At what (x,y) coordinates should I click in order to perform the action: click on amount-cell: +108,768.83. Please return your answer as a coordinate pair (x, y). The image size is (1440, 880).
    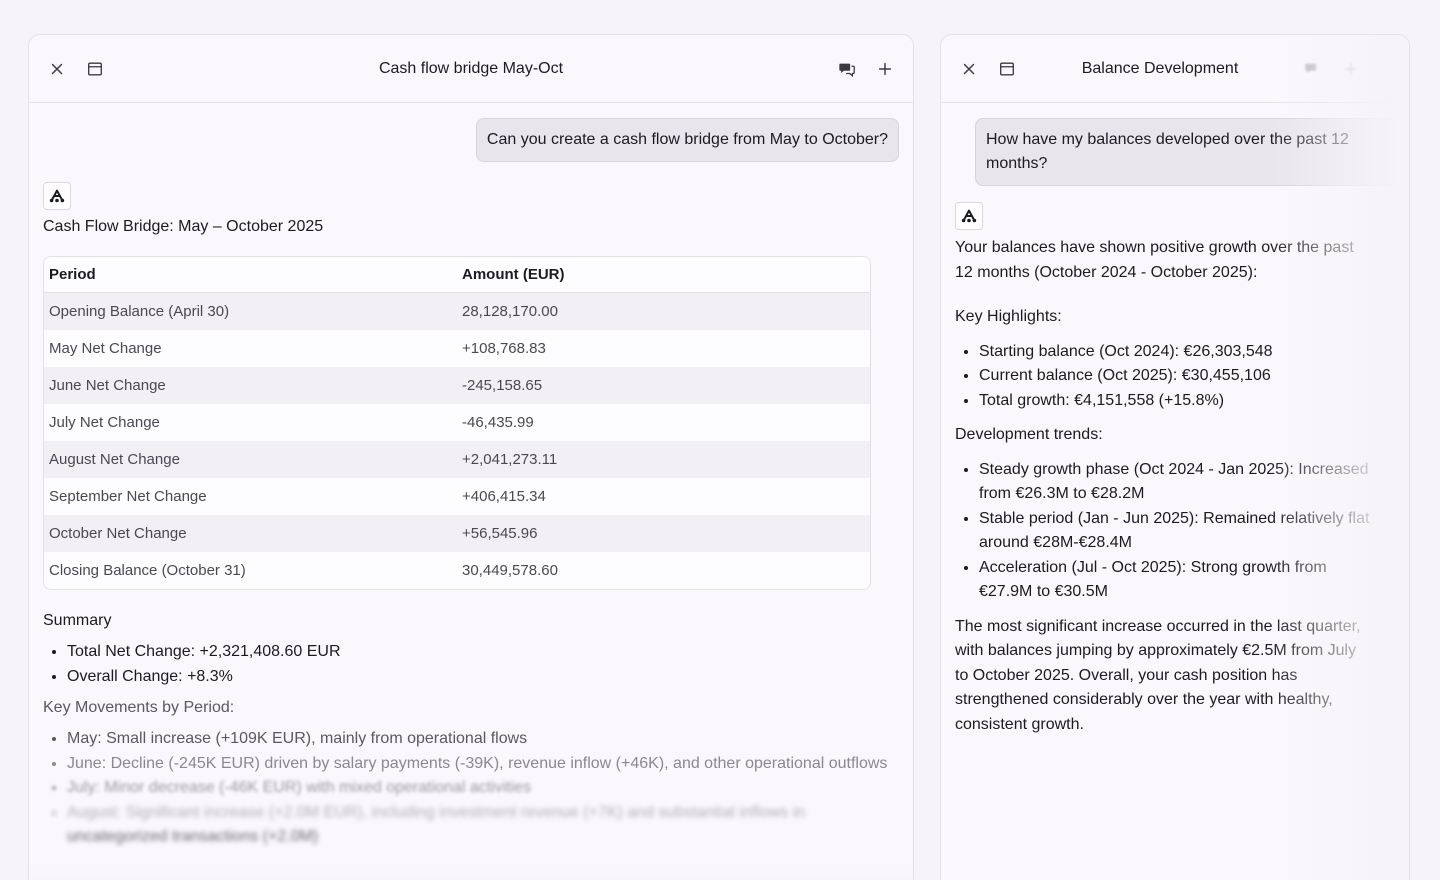
    Looking at the image, I should click on (663, 348).